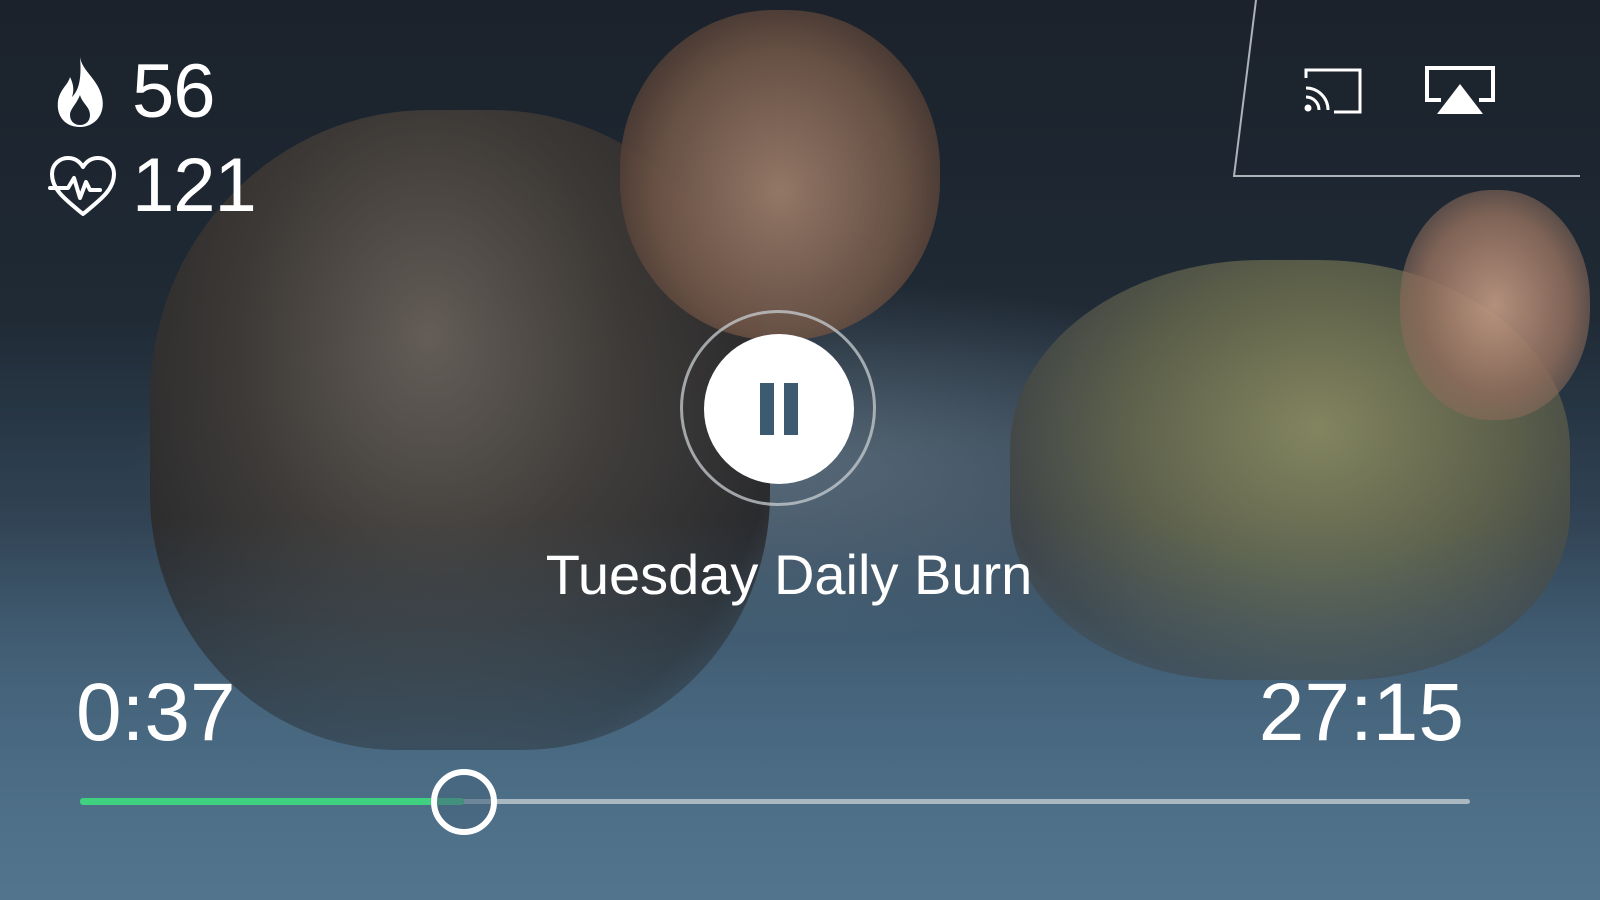  I want to click on heart-rate-icon, so click(84, 186).